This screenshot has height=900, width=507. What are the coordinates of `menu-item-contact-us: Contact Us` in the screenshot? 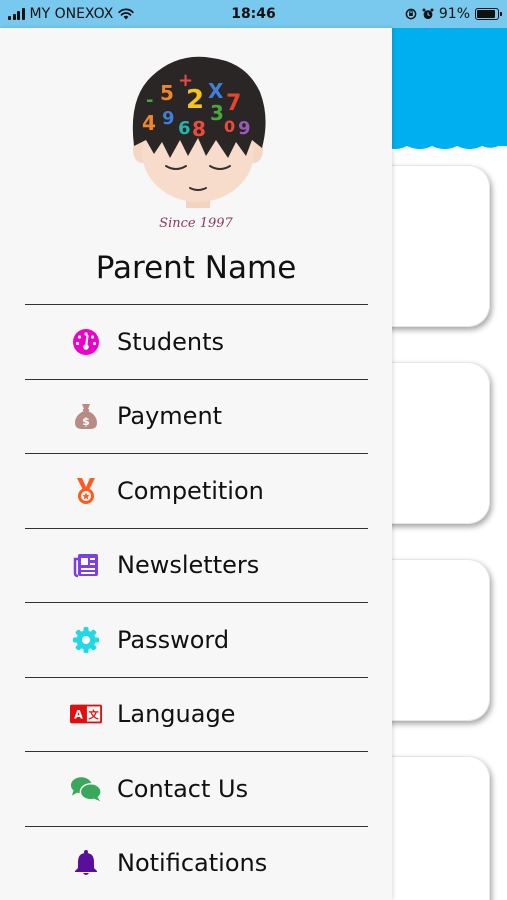 It's located at (196, 789).